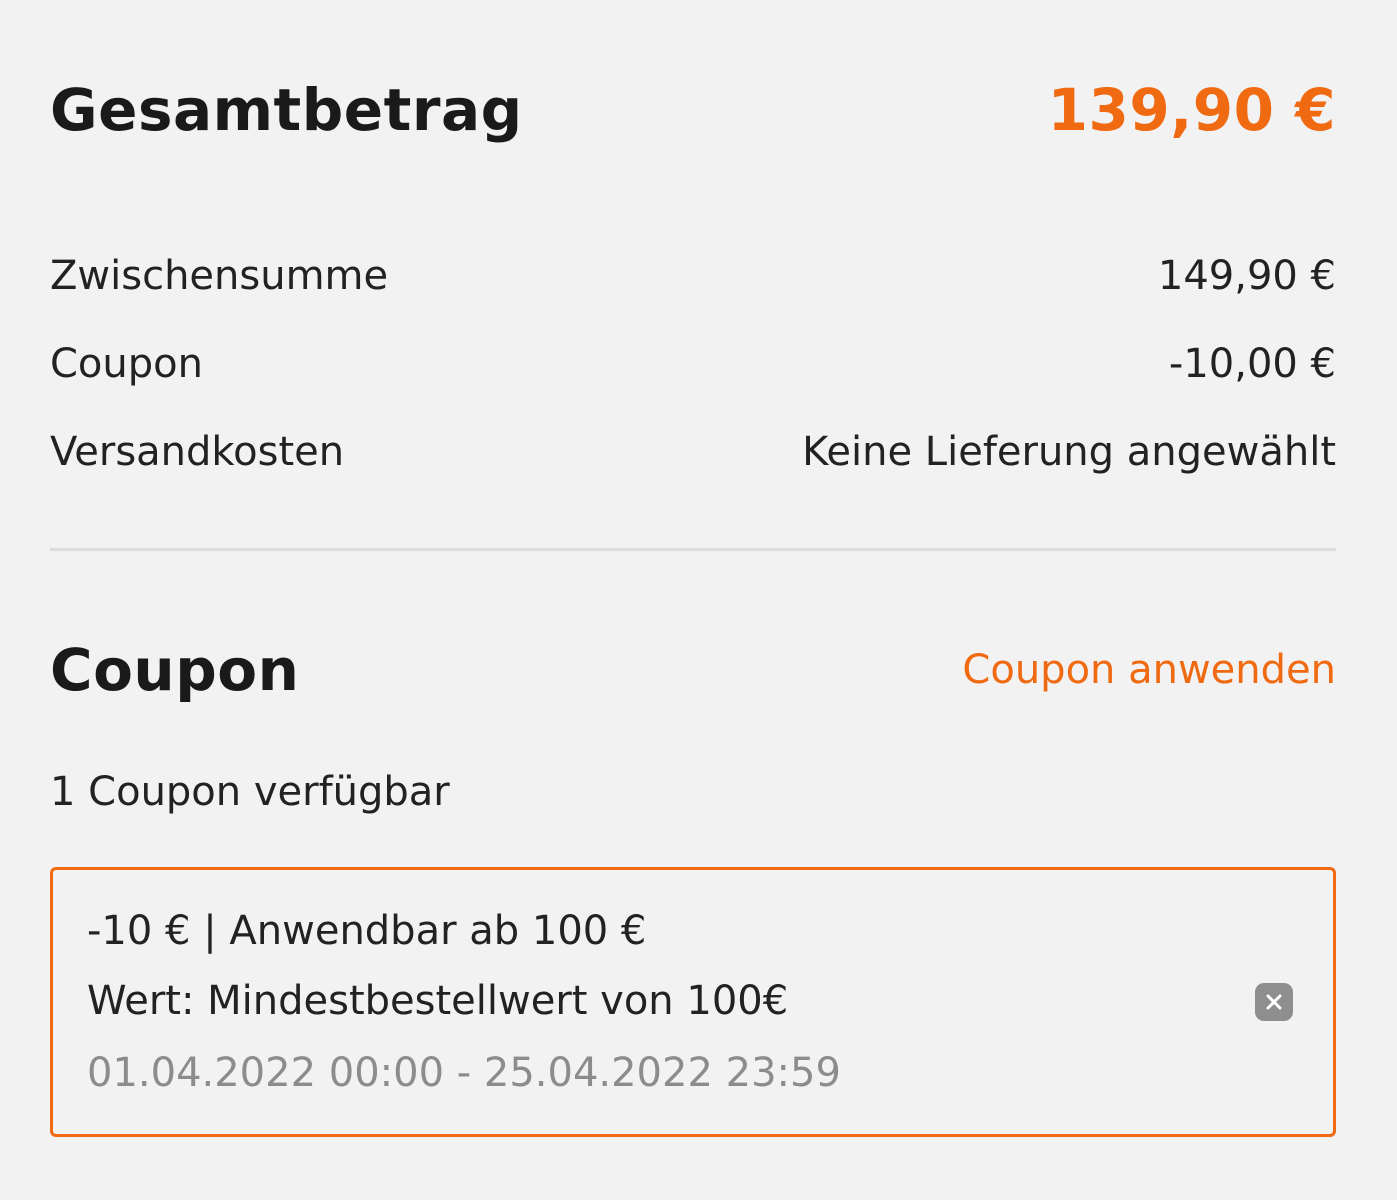 The image size is (1397, 1200). What do you see at coordinates (438, 1001) in the screenshot?
I see `coupon-value-text: Wert: Mindestbestellwert von 100€` at bounding box center [438, 1001].